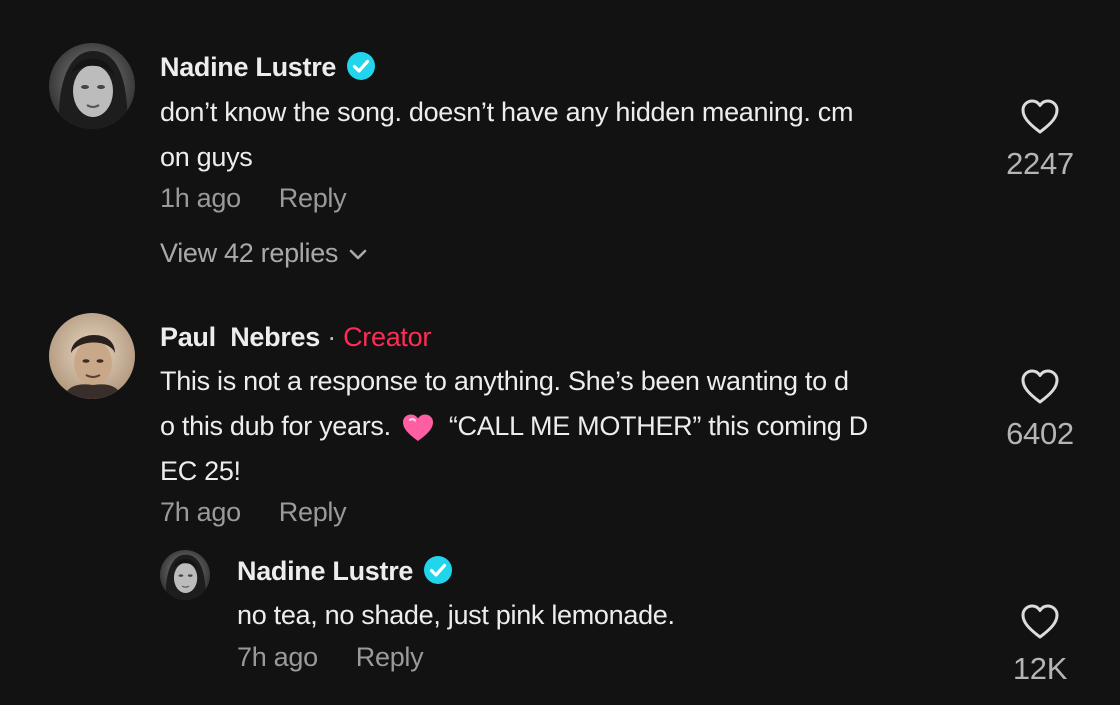  I want to click on like-button: 12K, so click(1040, 645).